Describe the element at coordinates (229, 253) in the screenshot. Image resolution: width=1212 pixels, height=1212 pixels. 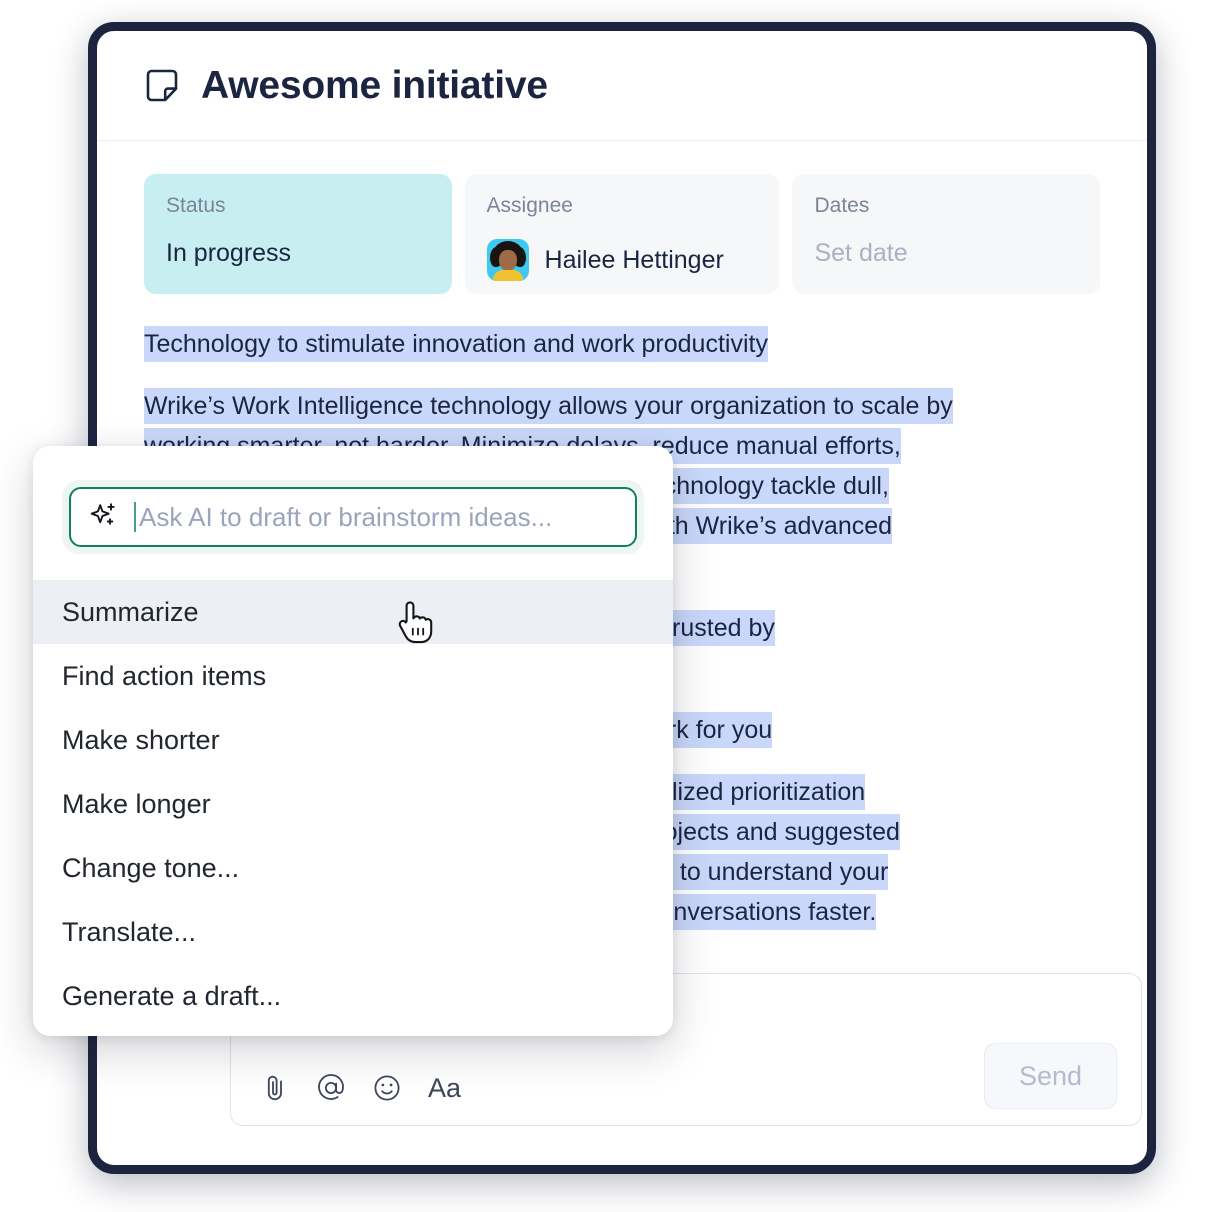
I see `status-value: In progress` at that location.